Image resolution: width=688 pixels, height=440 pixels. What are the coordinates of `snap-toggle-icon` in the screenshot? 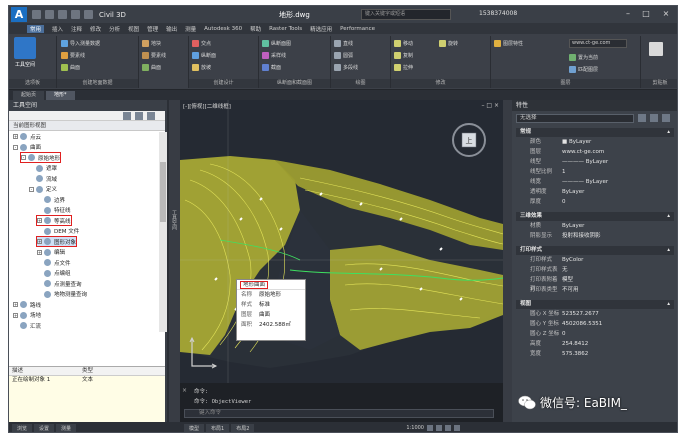 It's located at (438, 428).